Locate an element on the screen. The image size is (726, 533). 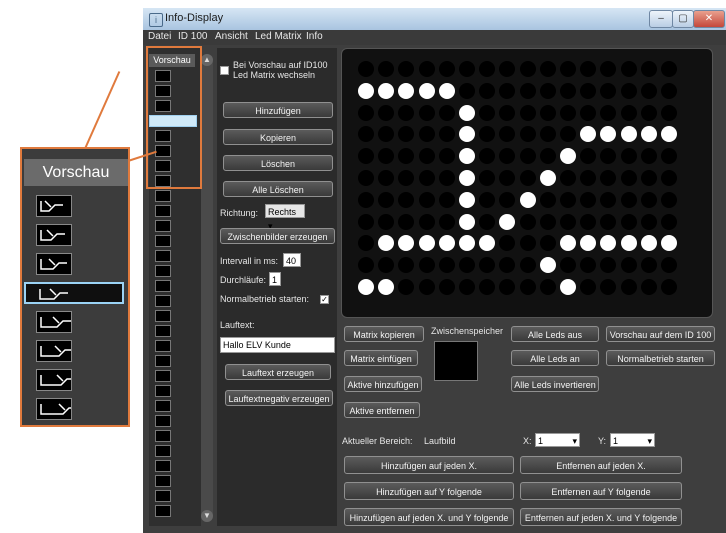
delete-button: Löschen is located at coordinates (278, 163).